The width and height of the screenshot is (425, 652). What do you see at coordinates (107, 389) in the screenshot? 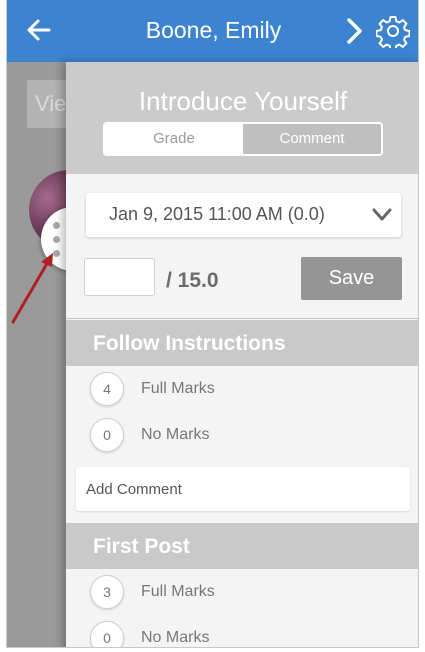
I see `rating-points-badge: 4` at bounding box center [107, 389].